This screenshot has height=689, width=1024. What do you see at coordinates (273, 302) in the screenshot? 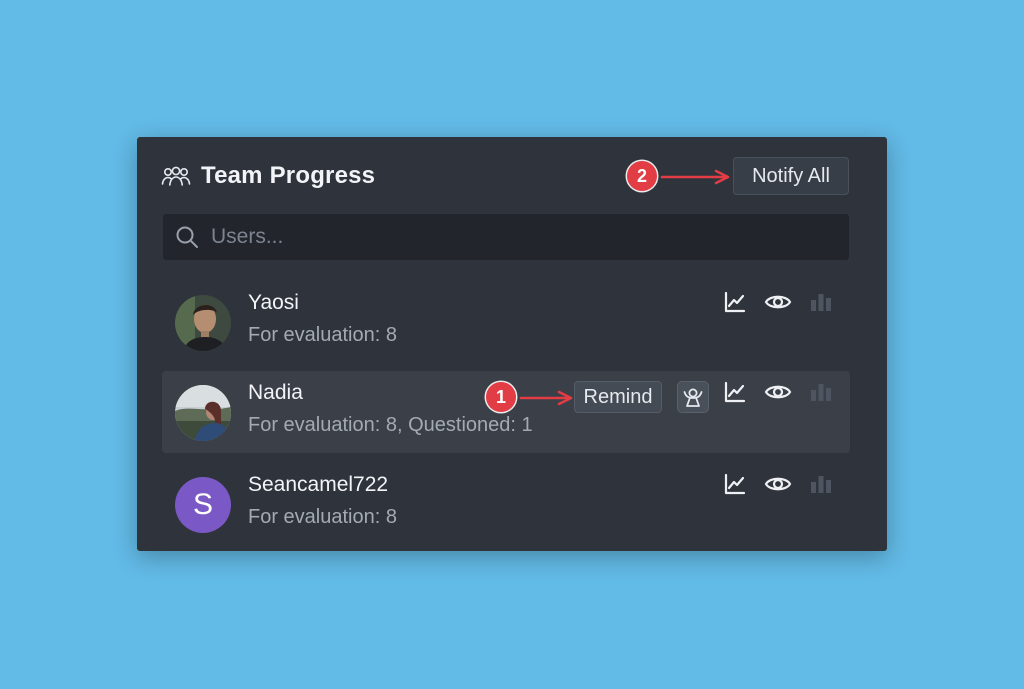
I see `user-name: Yaosi` at bounding box center [273, 302].